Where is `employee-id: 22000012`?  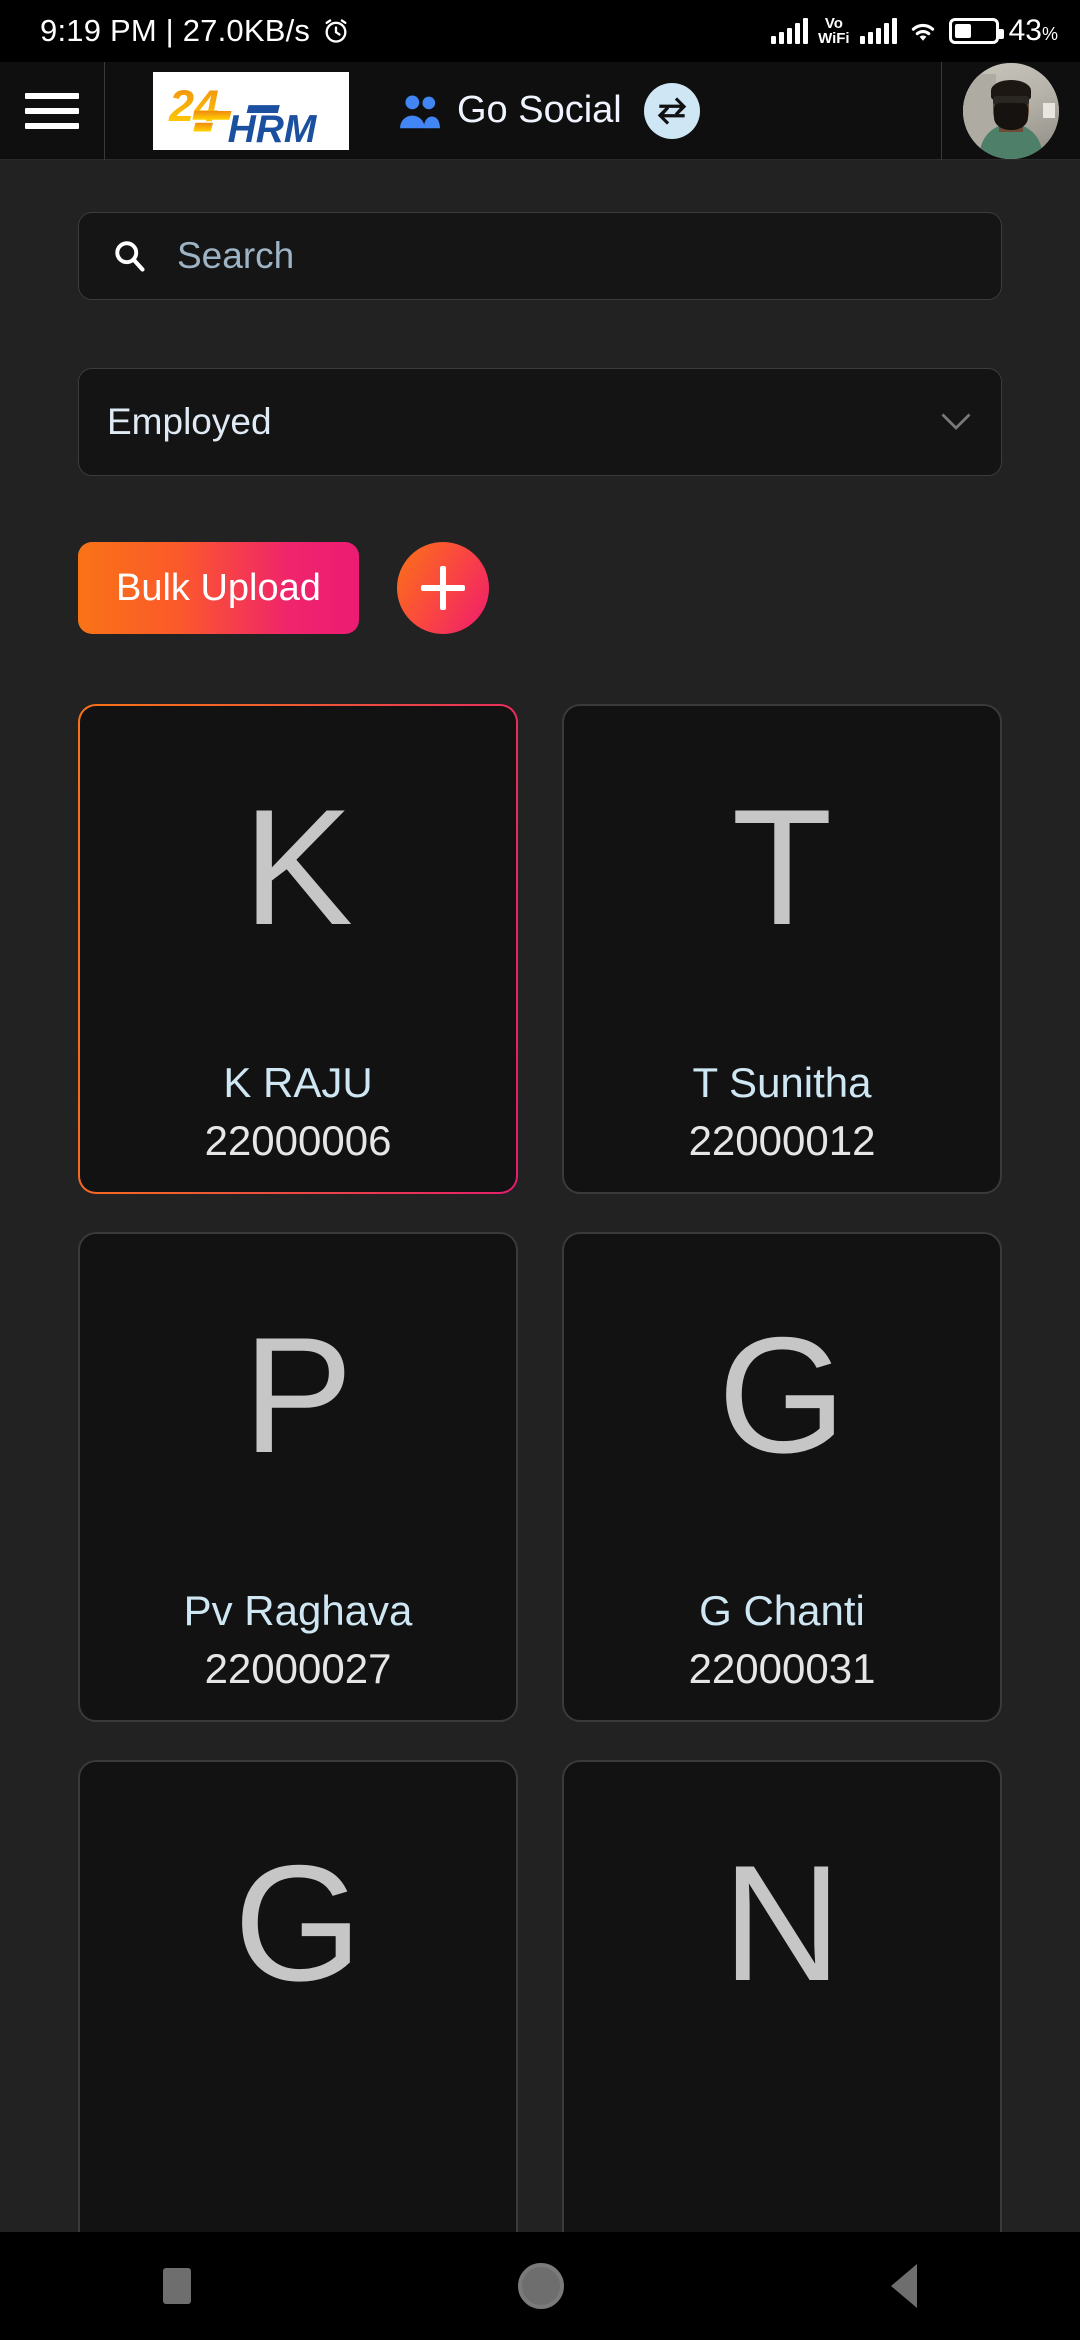 employee-id: 22000012 is located at coordinates (782, 1140).